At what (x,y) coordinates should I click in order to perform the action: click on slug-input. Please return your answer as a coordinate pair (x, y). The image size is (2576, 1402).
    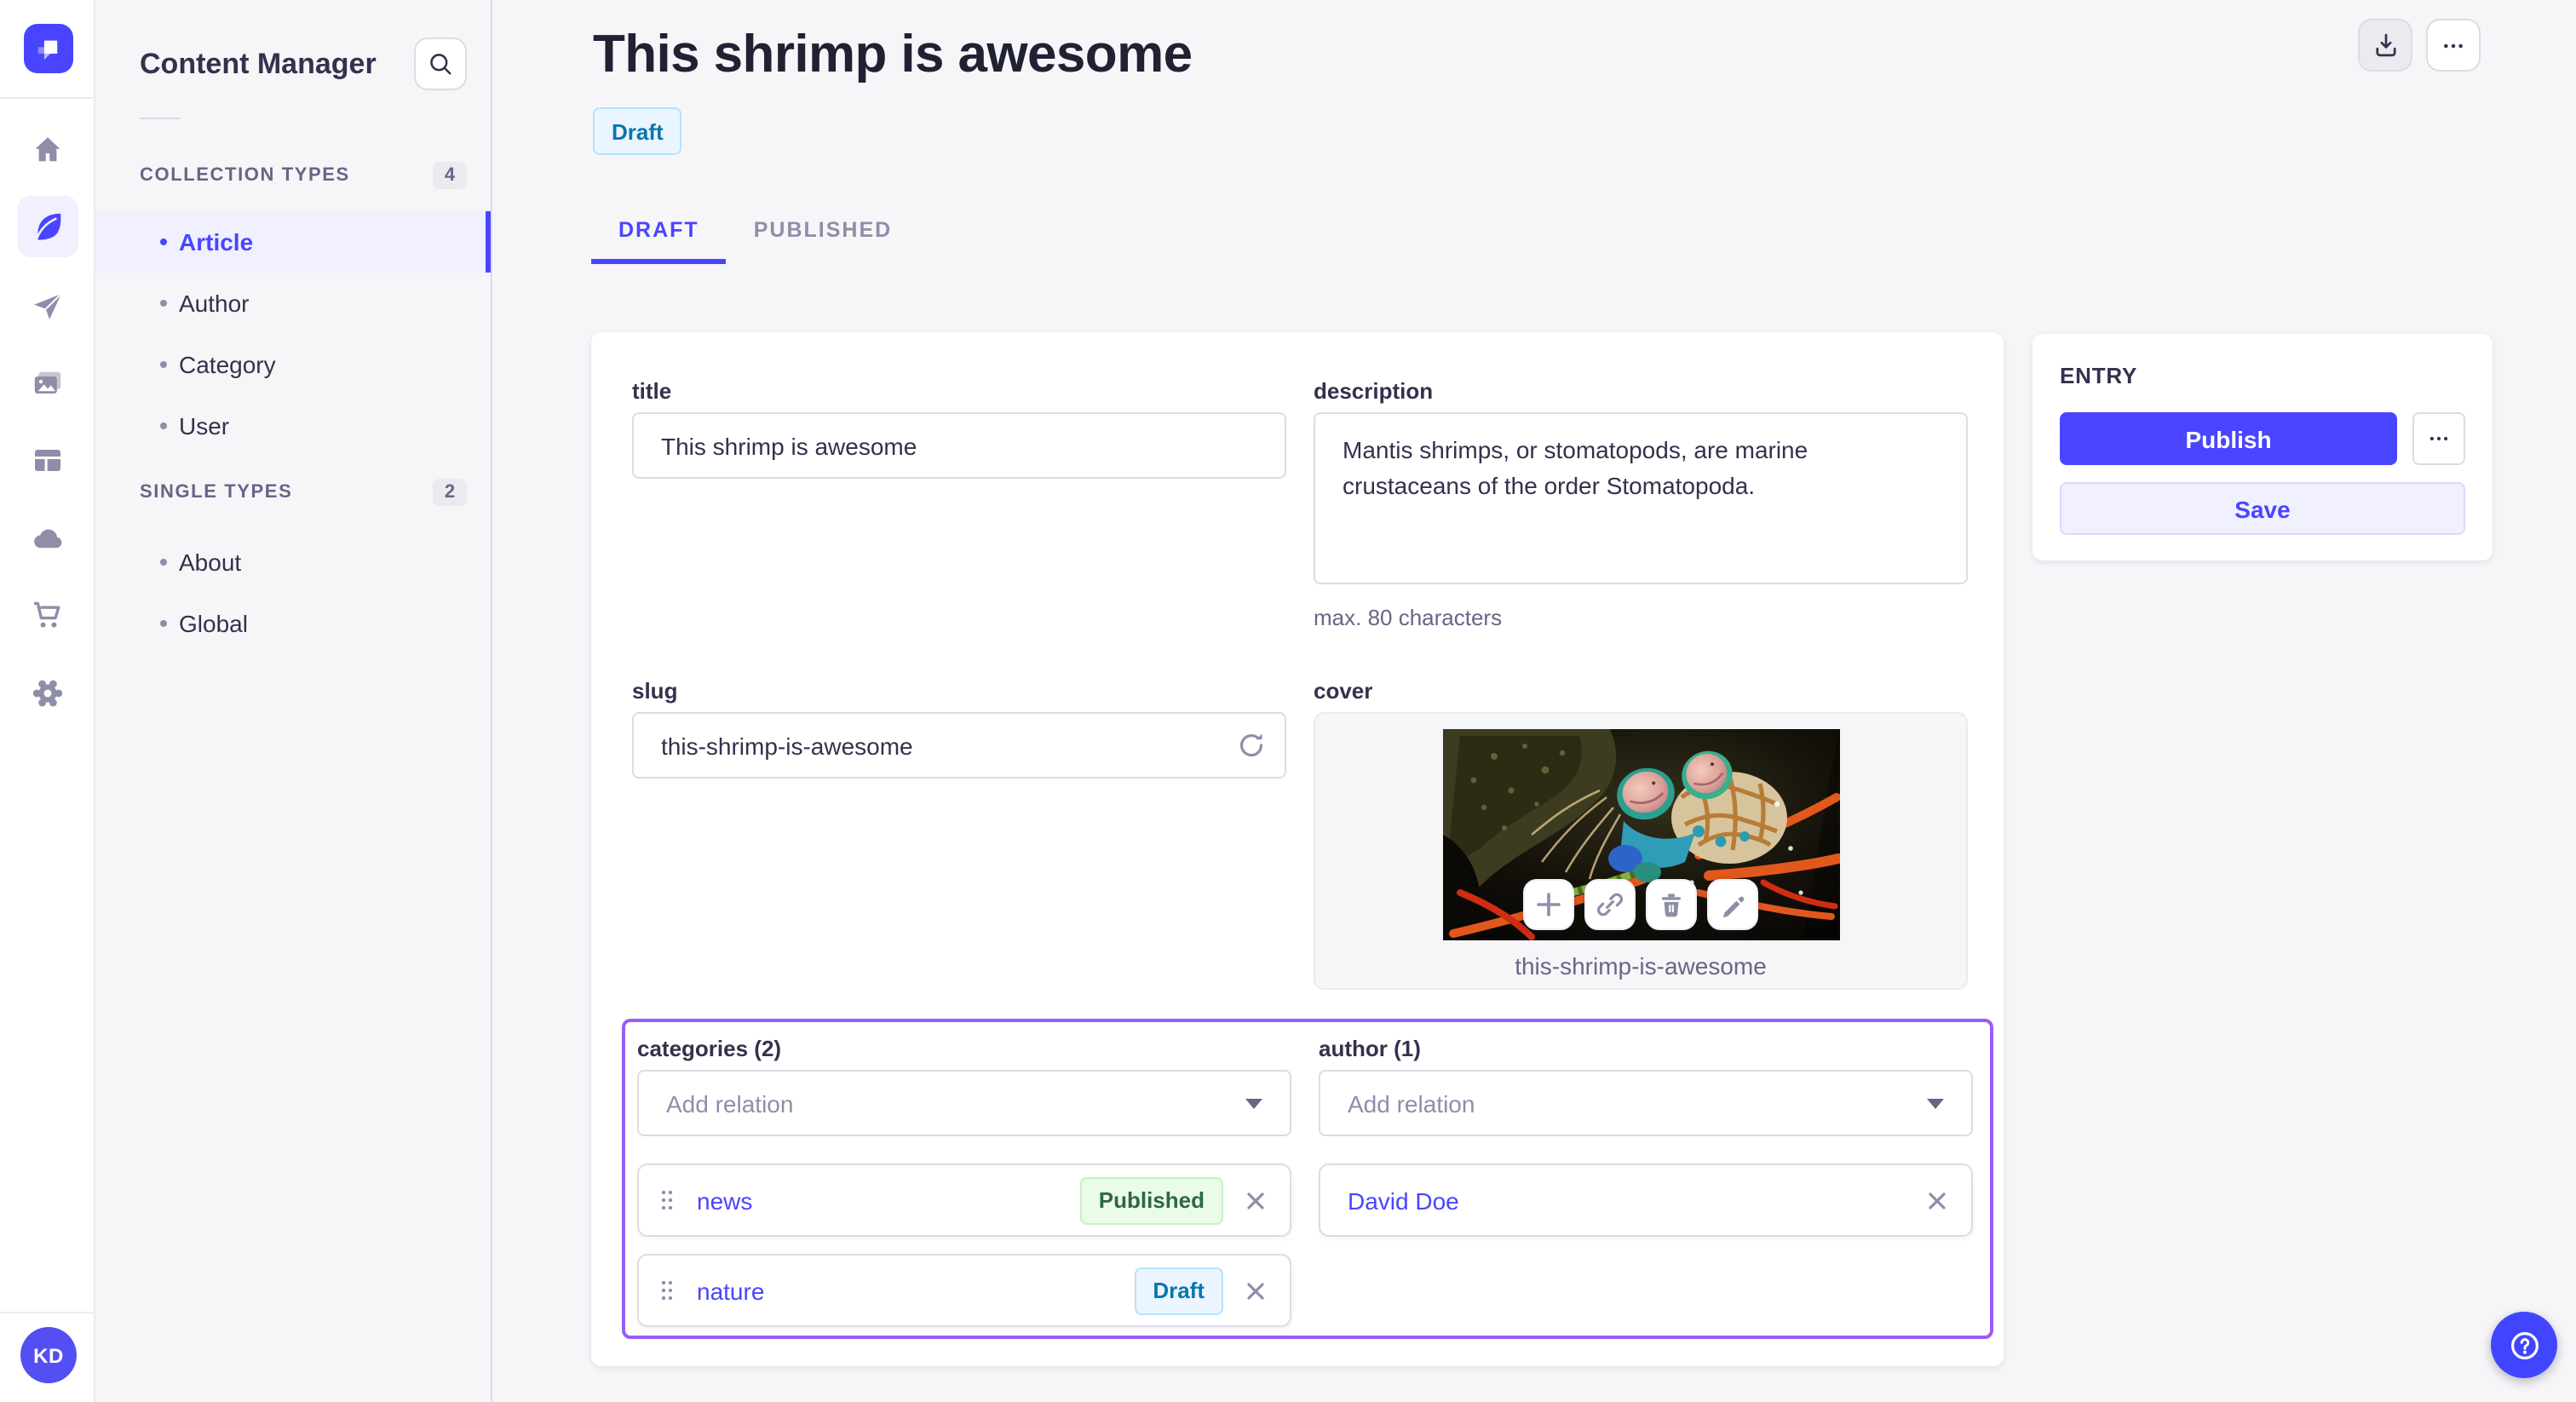
    Looking at the image, I should click on (959, 745).